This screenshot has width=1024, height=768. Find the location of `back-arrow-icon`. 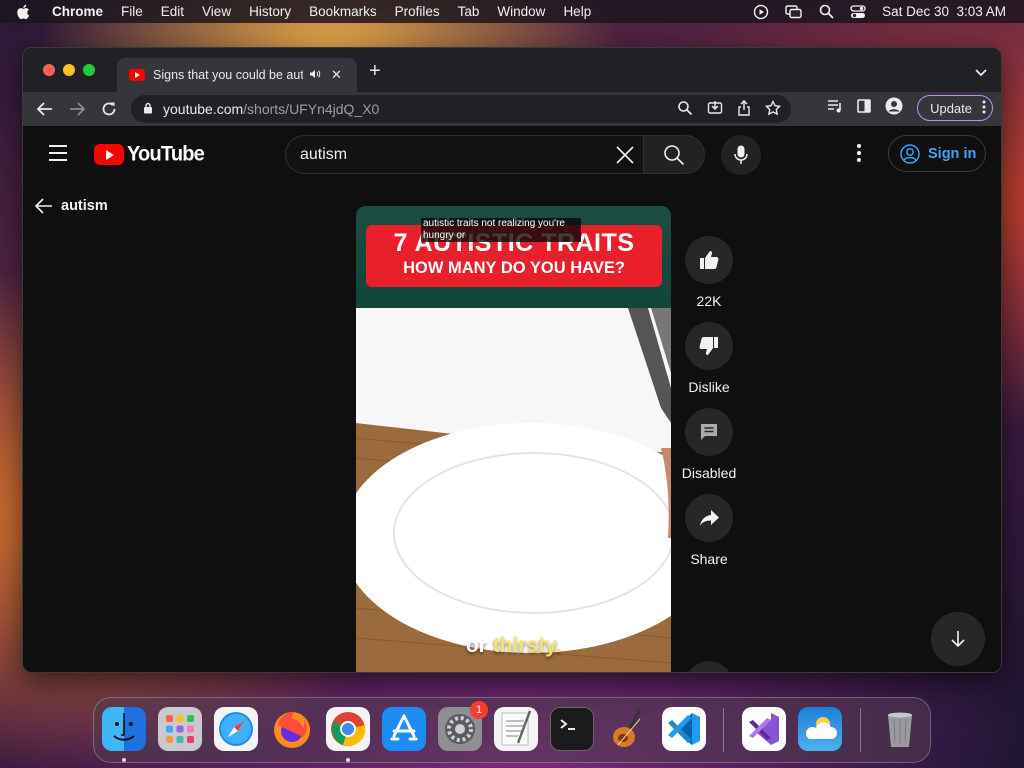

back-arrow-icon is located at coordinates (45, 109).